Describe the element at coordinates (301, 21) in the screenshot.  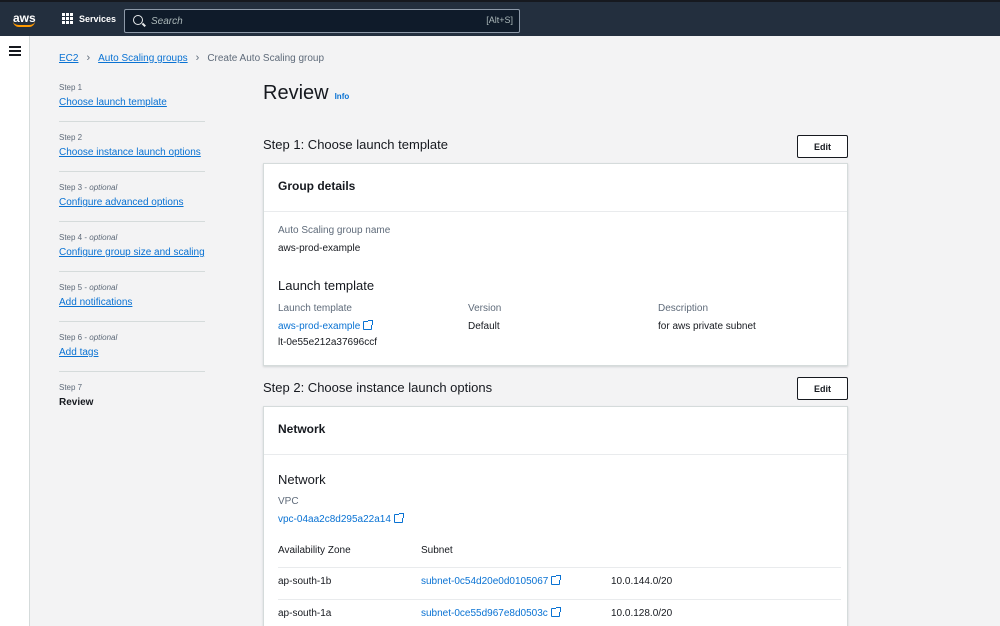
I see `search-input` at that location.